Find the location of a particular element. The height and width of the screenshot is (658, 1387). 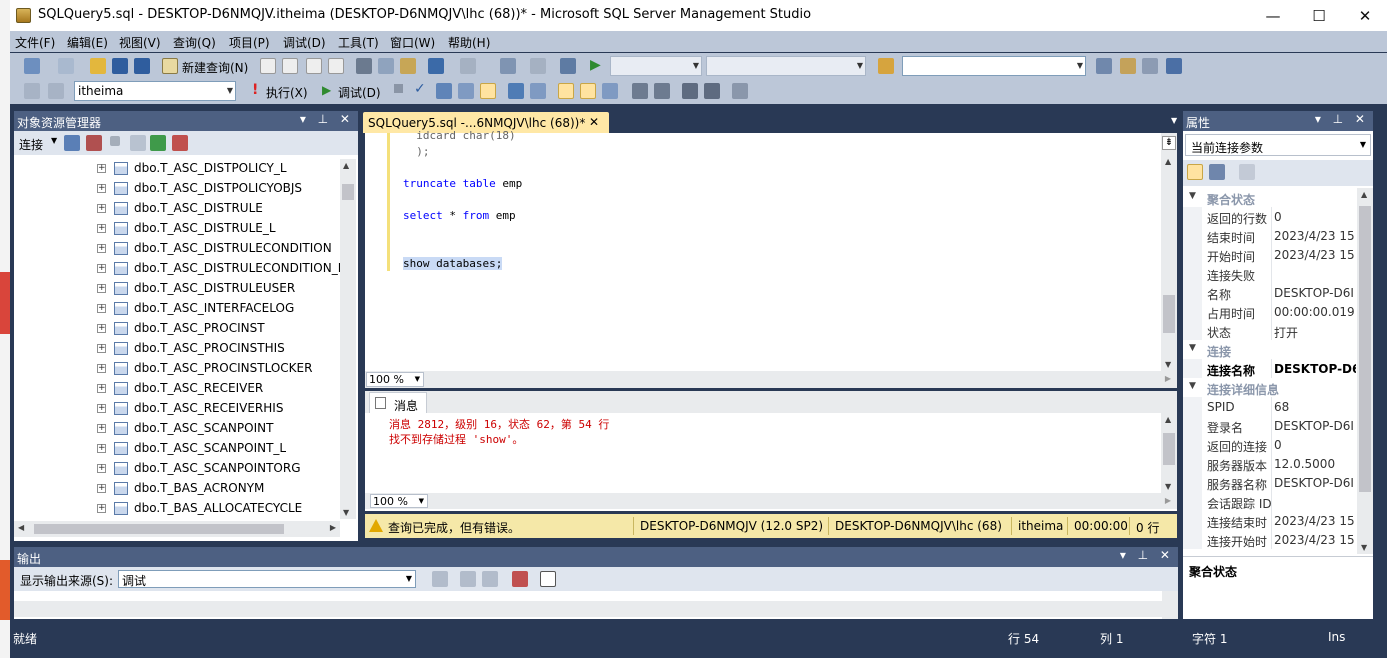

find-input: ▼ is located at coordinates (994, 66).